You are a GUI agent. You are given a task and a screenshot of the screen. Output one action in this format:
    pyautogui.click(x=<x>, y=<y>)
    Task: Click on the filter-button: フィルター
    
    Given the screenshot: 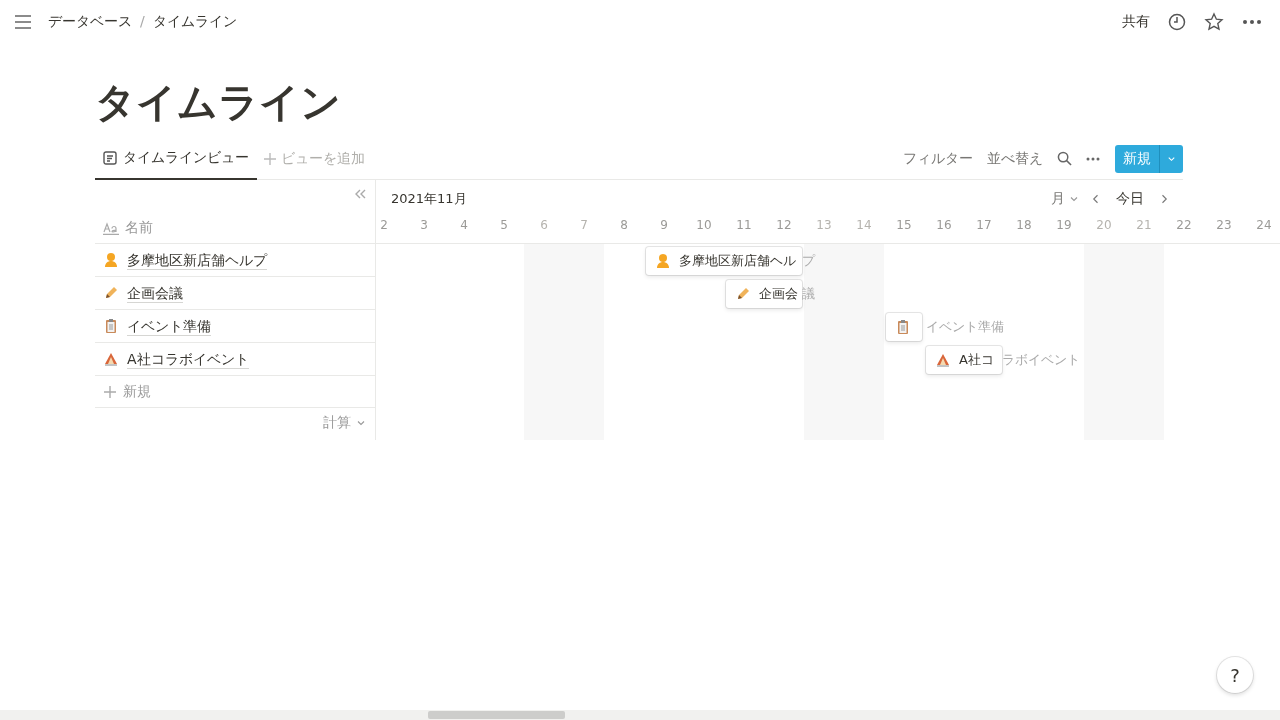 What is the action you would take?
    pyautogui.click(x=938, y=158)
    